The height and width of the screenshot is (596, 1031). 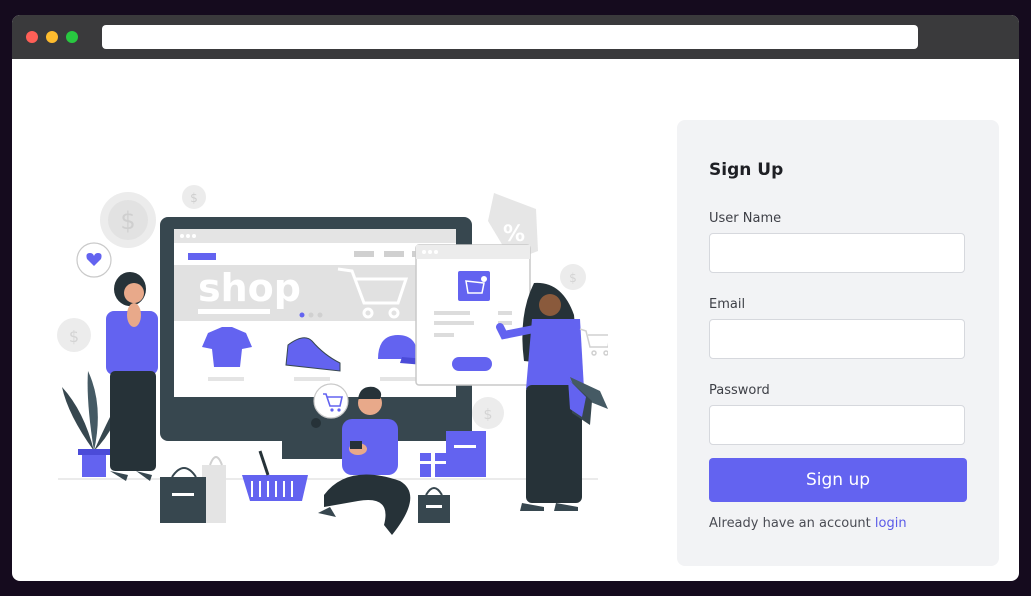 I want to click on login-link: login, so click(x=891, y=523).